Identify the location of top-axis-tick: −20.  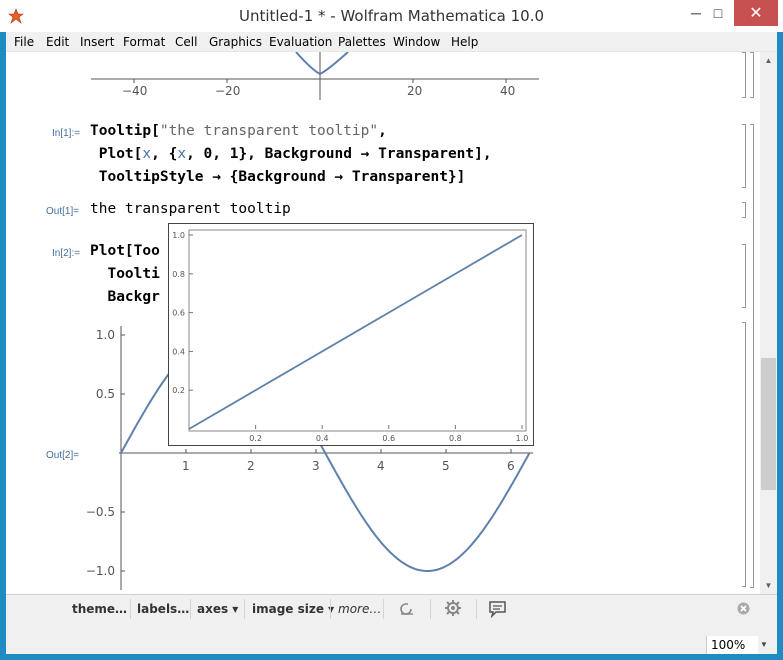
(227, 91).